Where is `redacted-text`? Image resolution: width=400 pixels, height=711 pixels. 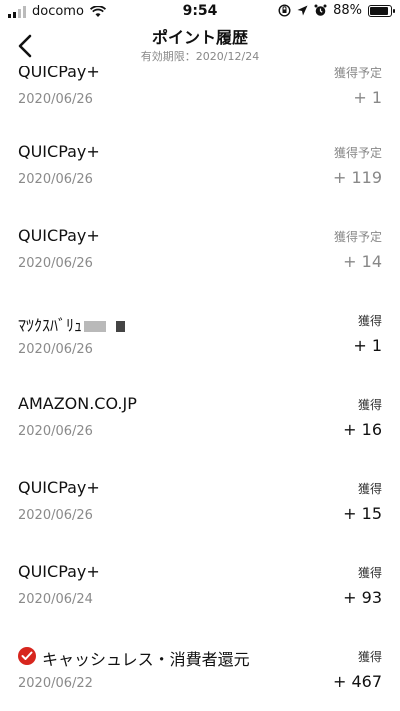 redacted-text is located at coordinates (95, 326).